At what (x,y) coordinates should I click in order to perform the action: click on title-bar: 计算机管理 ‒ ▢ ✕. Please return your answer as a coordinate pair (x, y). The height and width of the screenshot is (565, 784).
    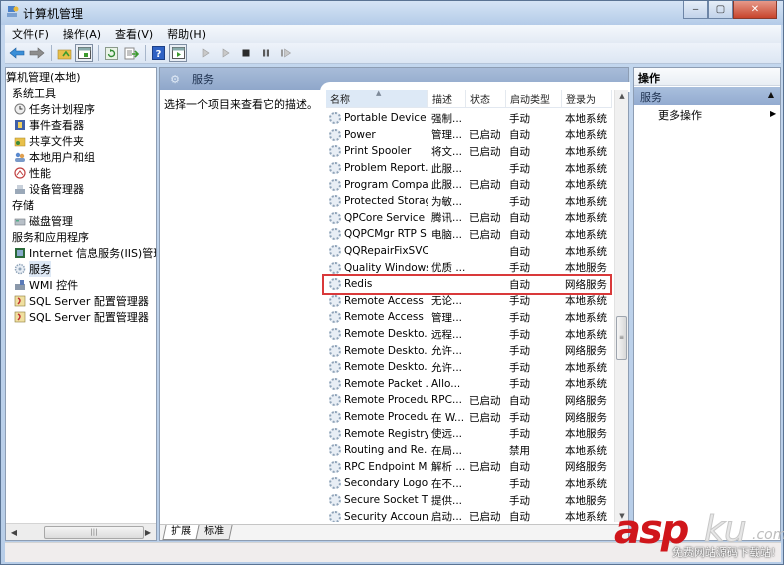
    Looking at the image, I should click on (392, 13).